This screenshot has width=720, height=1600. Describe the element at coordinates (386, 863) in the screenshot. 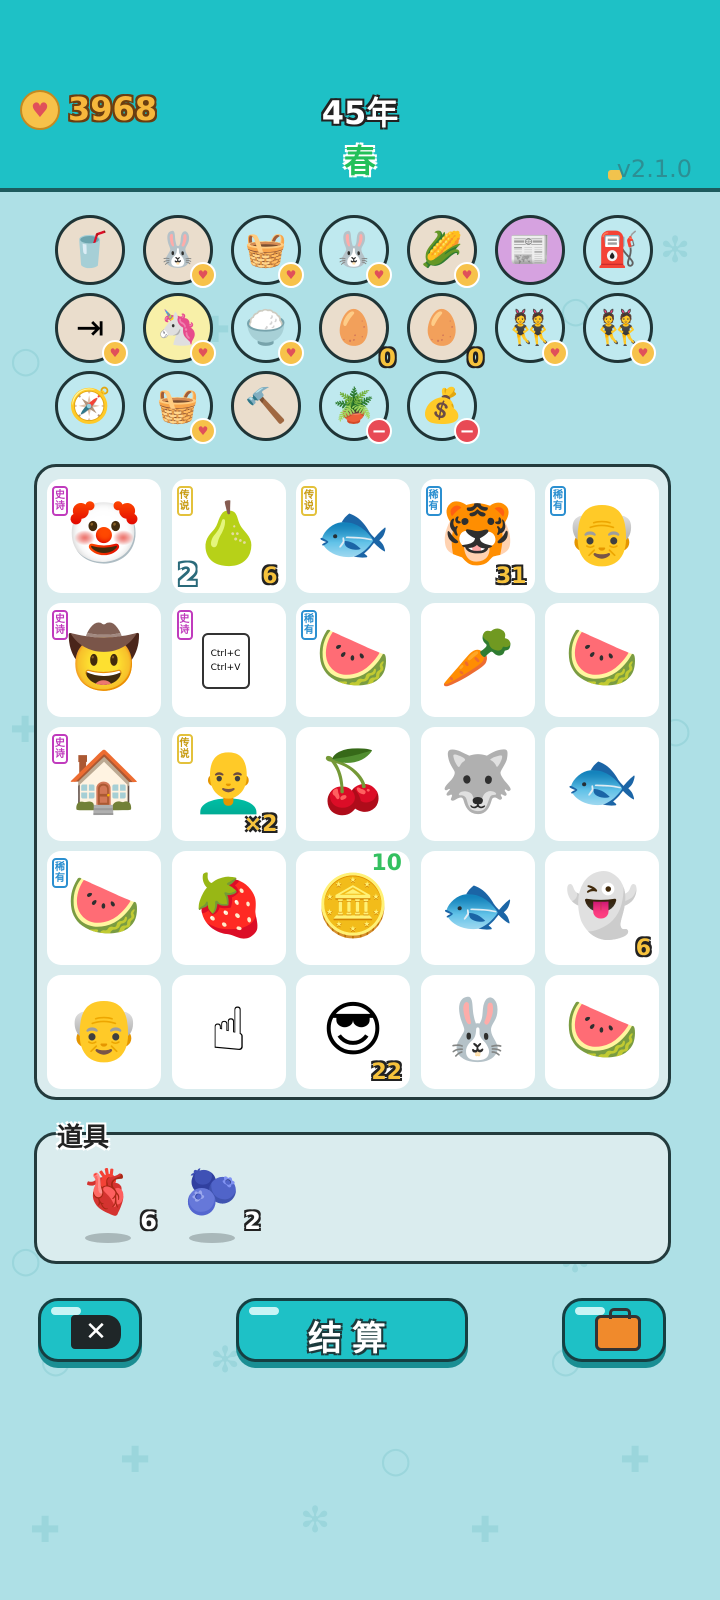

I see `cell-count-top: 10` at that location.